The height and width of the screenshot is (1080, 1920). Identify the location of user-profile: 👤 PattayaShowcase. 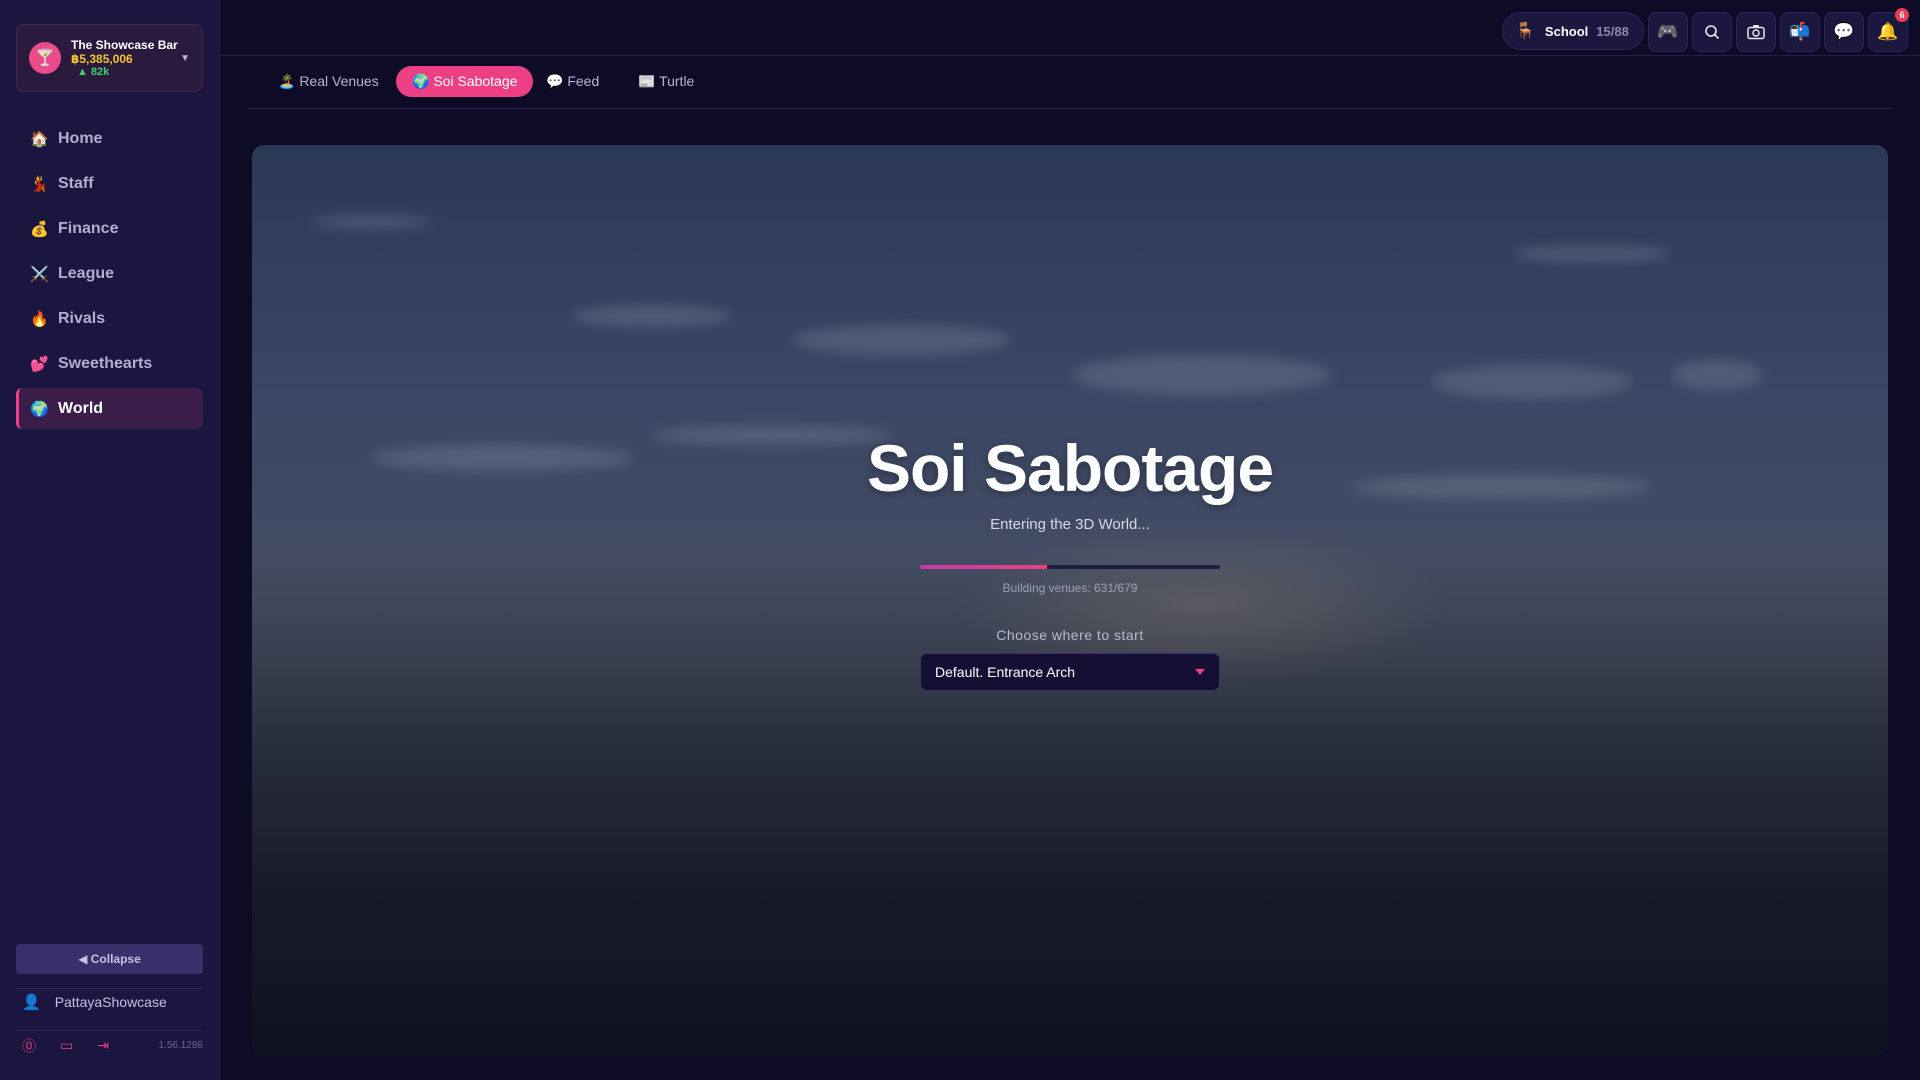
(109, 1001).